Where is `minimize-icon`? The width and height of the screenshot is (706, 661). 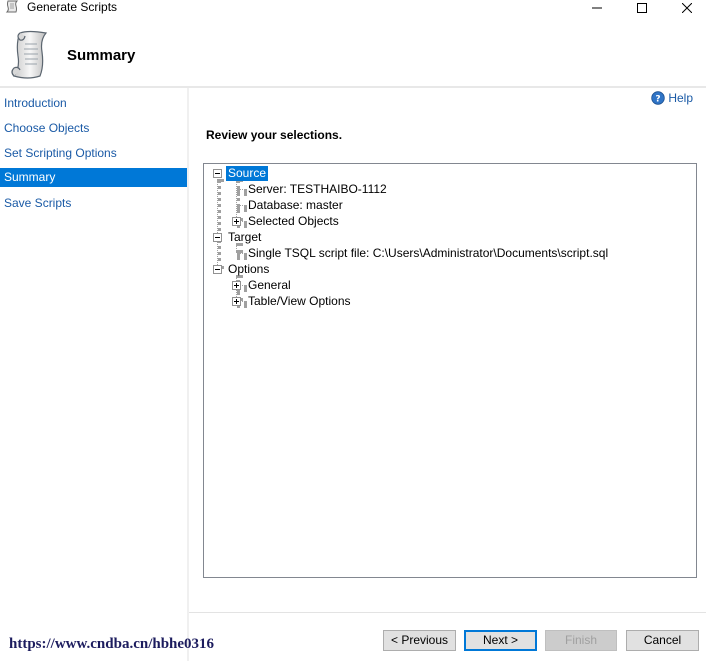
minimize-icon is located at coordinates (597, 8).